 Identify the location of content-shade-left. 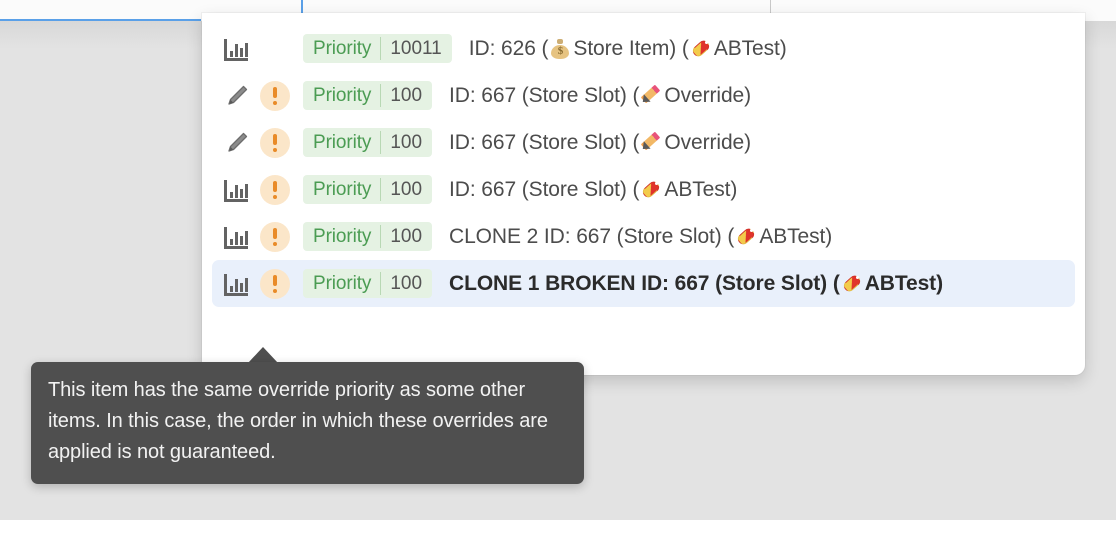
(101, 35).